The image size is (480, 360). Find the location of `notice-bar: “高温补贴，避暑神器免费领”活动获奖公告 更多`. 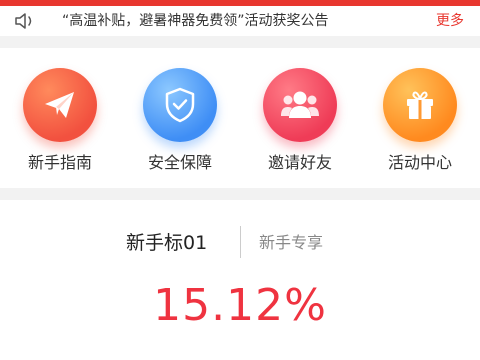

notice-bar: “高温补贴，避暑神器免费领”活动获奖公告 更多 is located at coordinates (240, 21).